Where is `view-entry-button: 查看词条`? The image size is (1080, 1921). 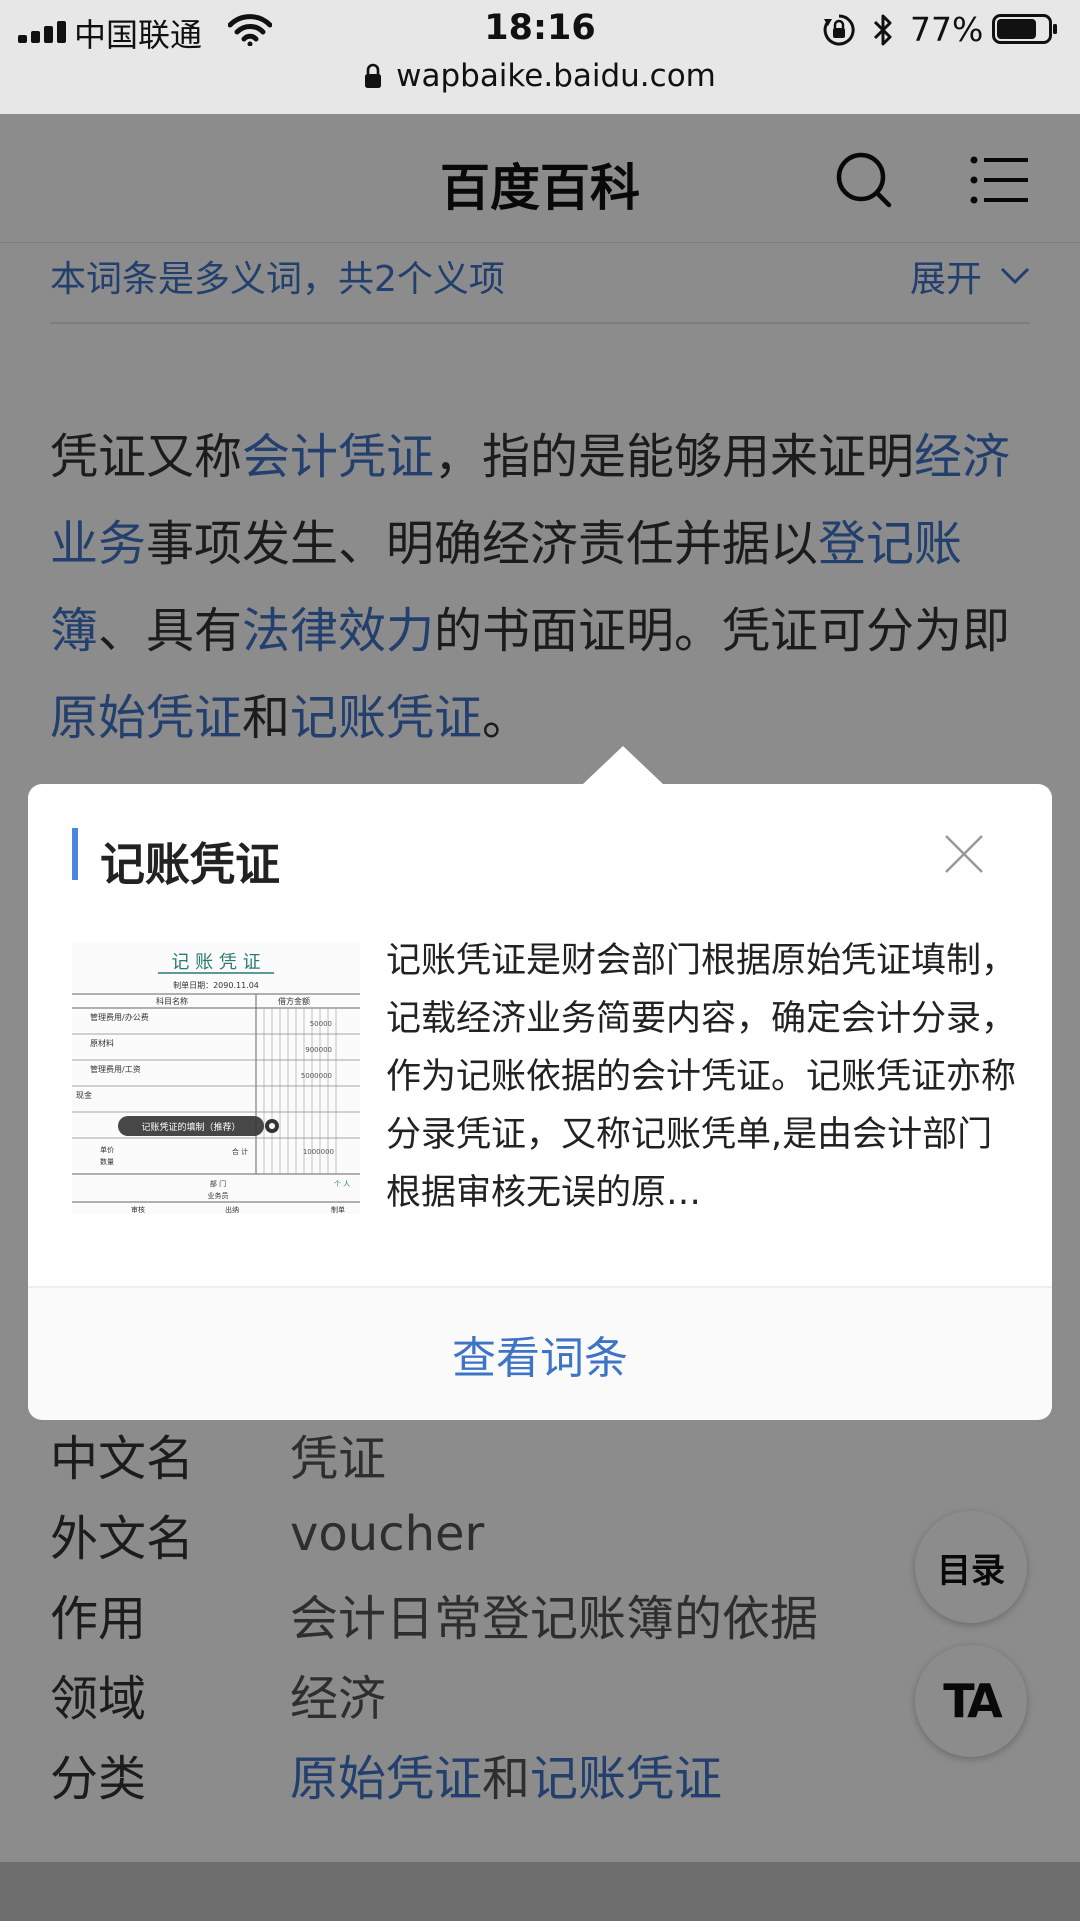 view-entry-button: 查看词条 is located at coordinates (540, 1354).